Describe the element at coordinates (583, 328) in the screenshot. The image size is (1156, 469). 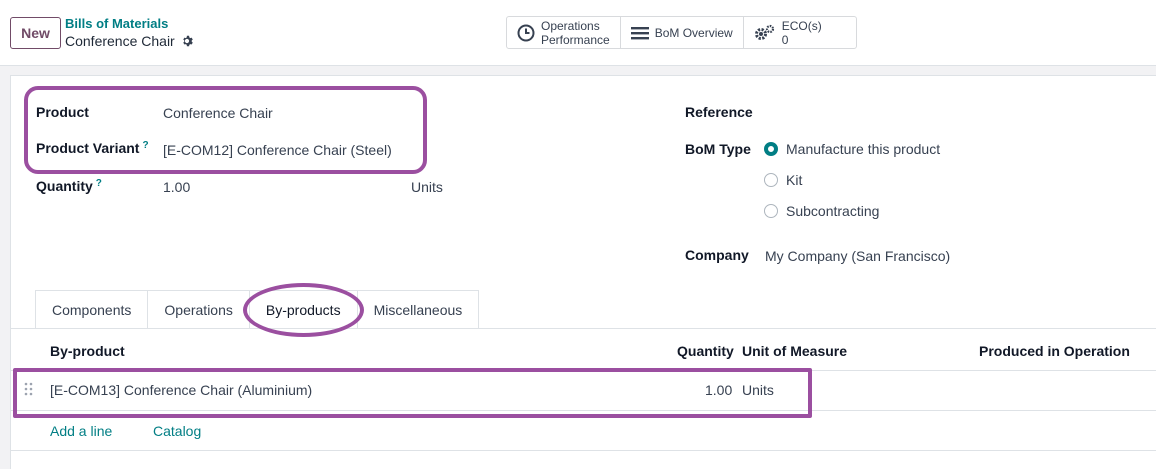
I see `tab-divider` at that location.